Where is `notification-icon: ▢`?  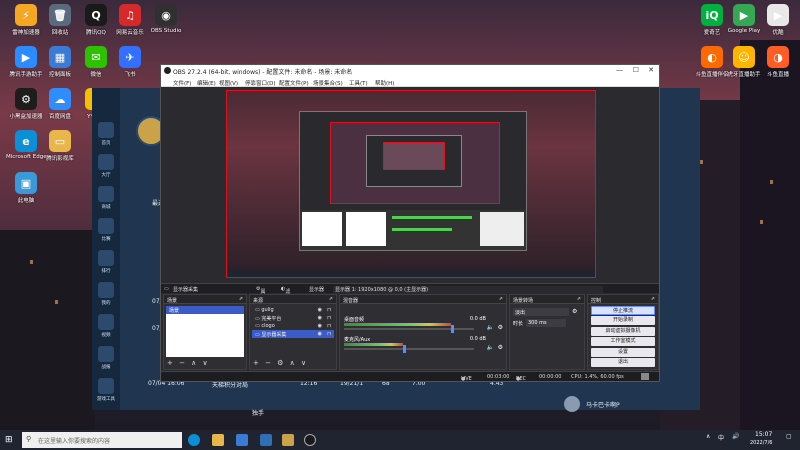 notification-icon: ▢ is located at coordinates (789, 436).